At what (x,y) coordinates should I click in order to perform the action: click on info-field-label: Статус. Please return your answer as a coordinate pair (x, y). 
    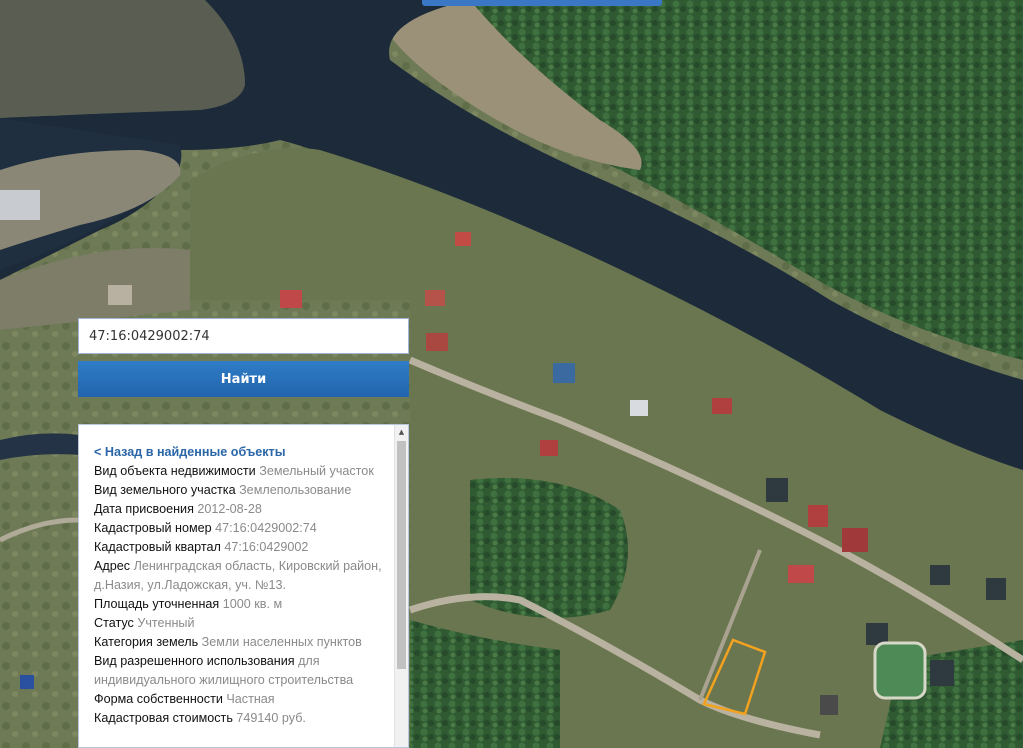
    Looking at the image, I should click on (114, 623).